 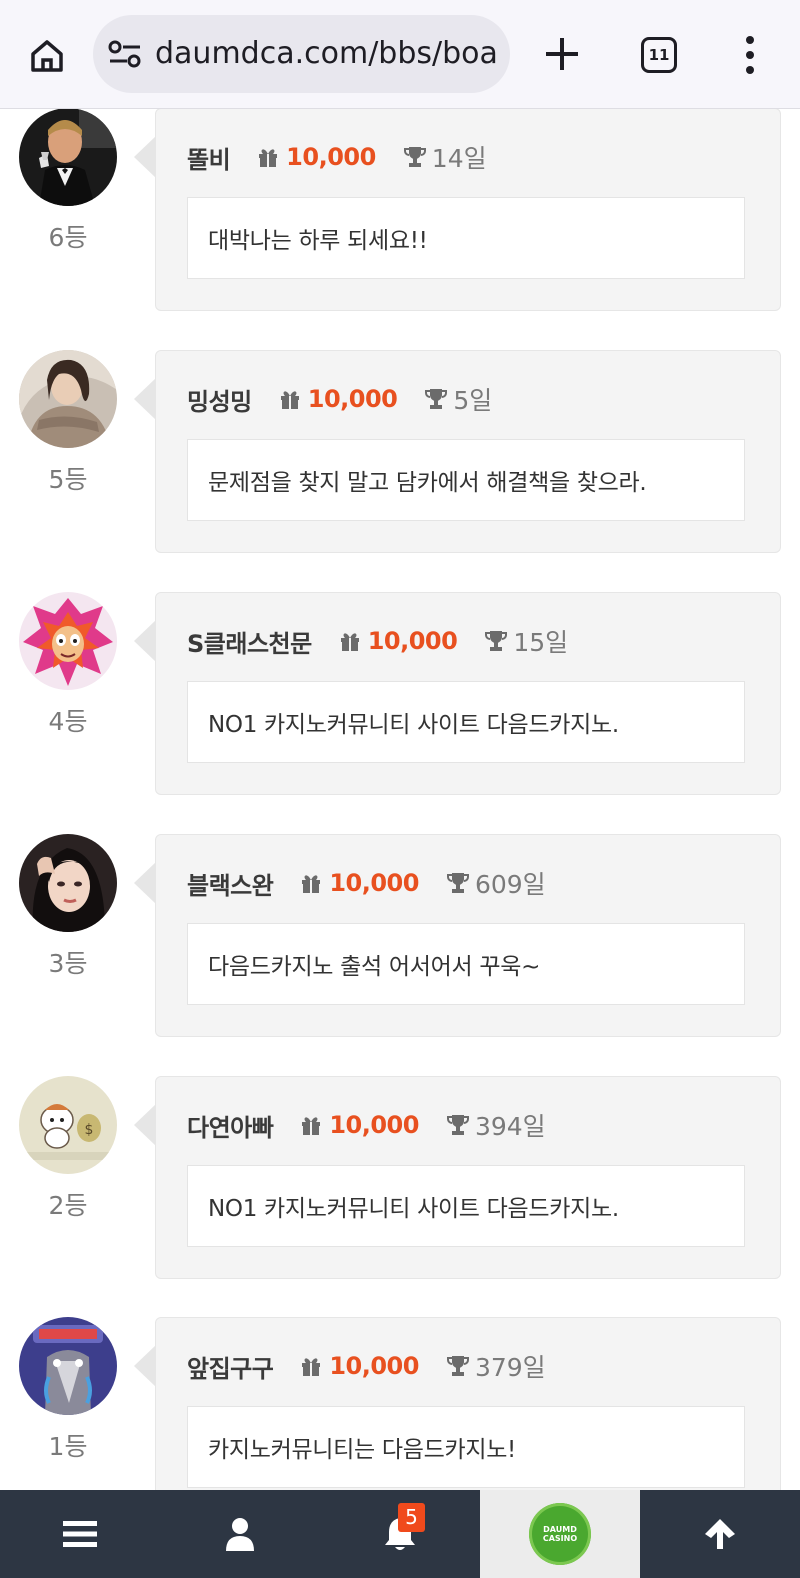 I want to click on home-button, so click(x=47, y=56).